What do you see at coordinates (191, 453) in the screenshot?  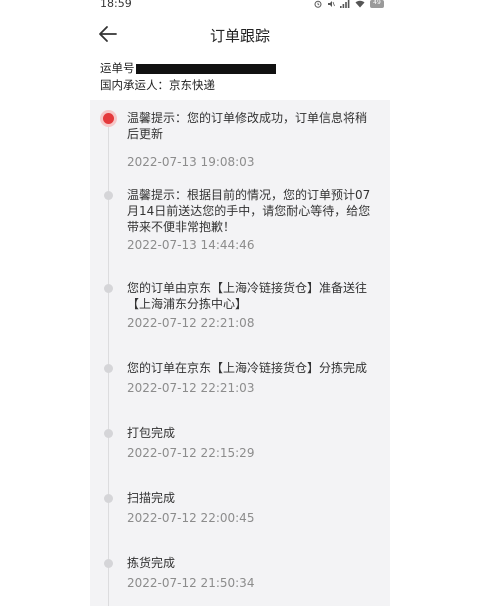 I see `event-time: 2022-07-12 22:15:29` at bounding box center [191, 453].